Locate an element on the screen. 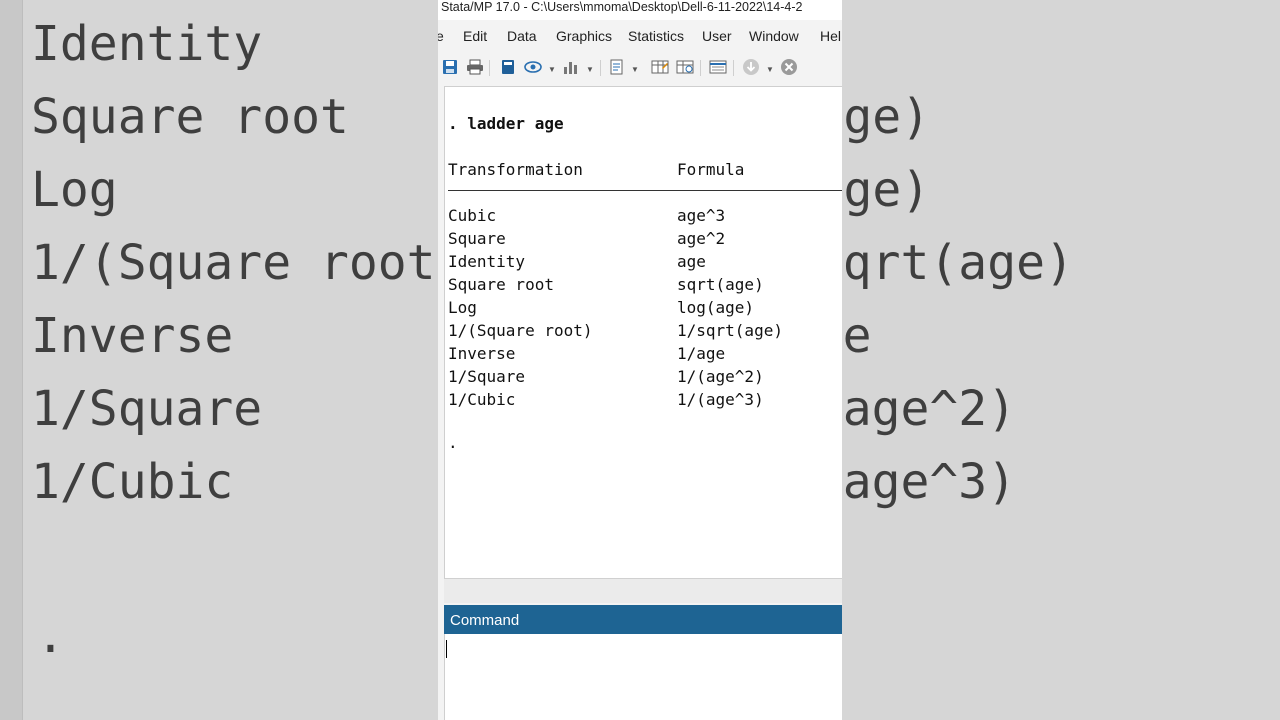 The height and width of the screenshot is (720, 1280). results-prompt: . is located at coordinates (453, 442).